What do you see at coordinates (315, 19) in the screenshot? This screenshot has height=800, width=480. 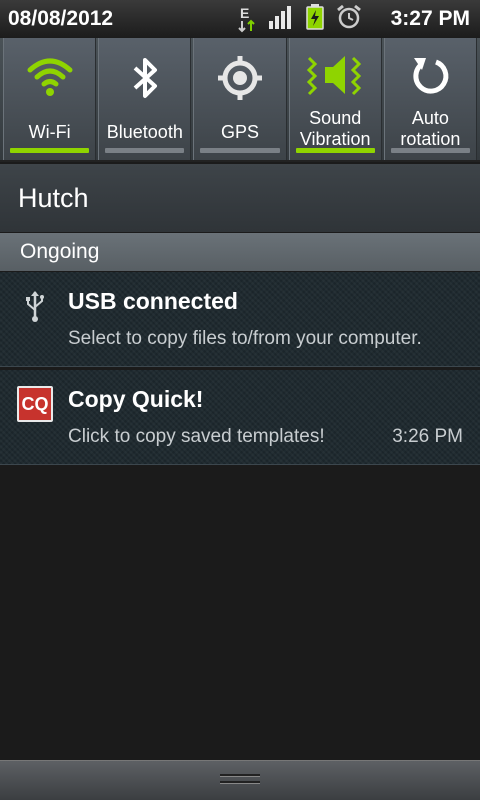 I see `battery-charging-icon` at bounding box center [315, 19].